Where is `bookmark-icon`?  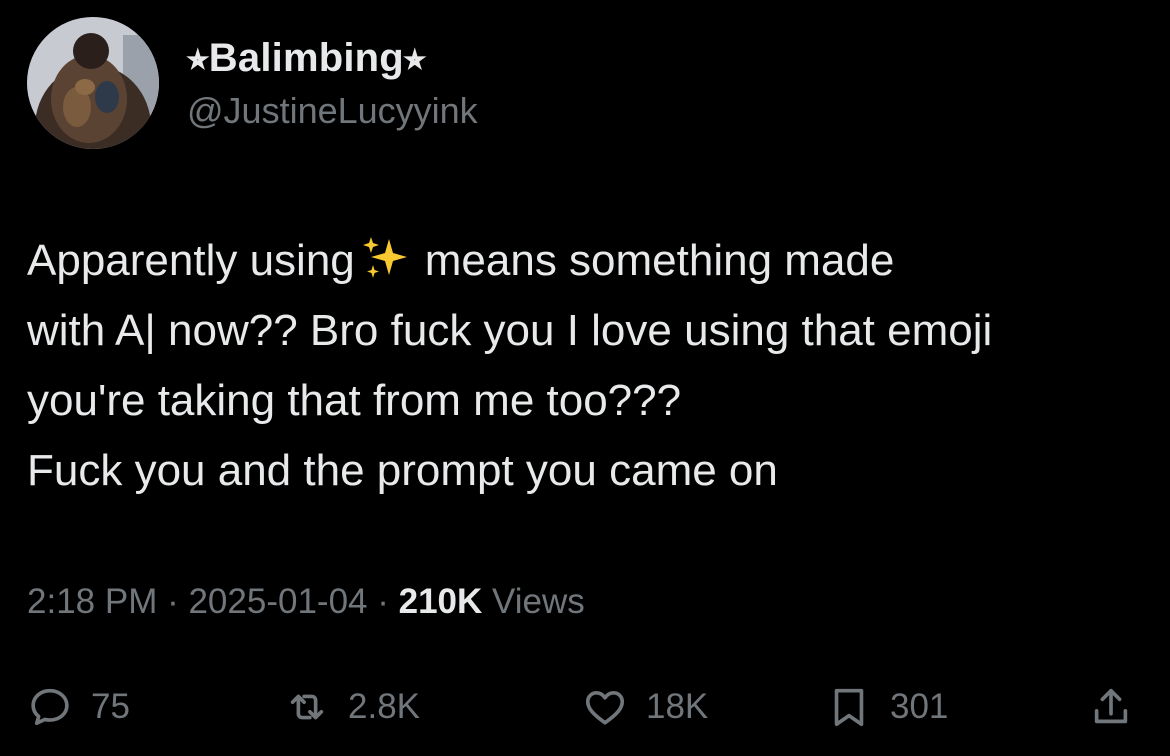 bookmark-icon is located at coordinates (849, 707).